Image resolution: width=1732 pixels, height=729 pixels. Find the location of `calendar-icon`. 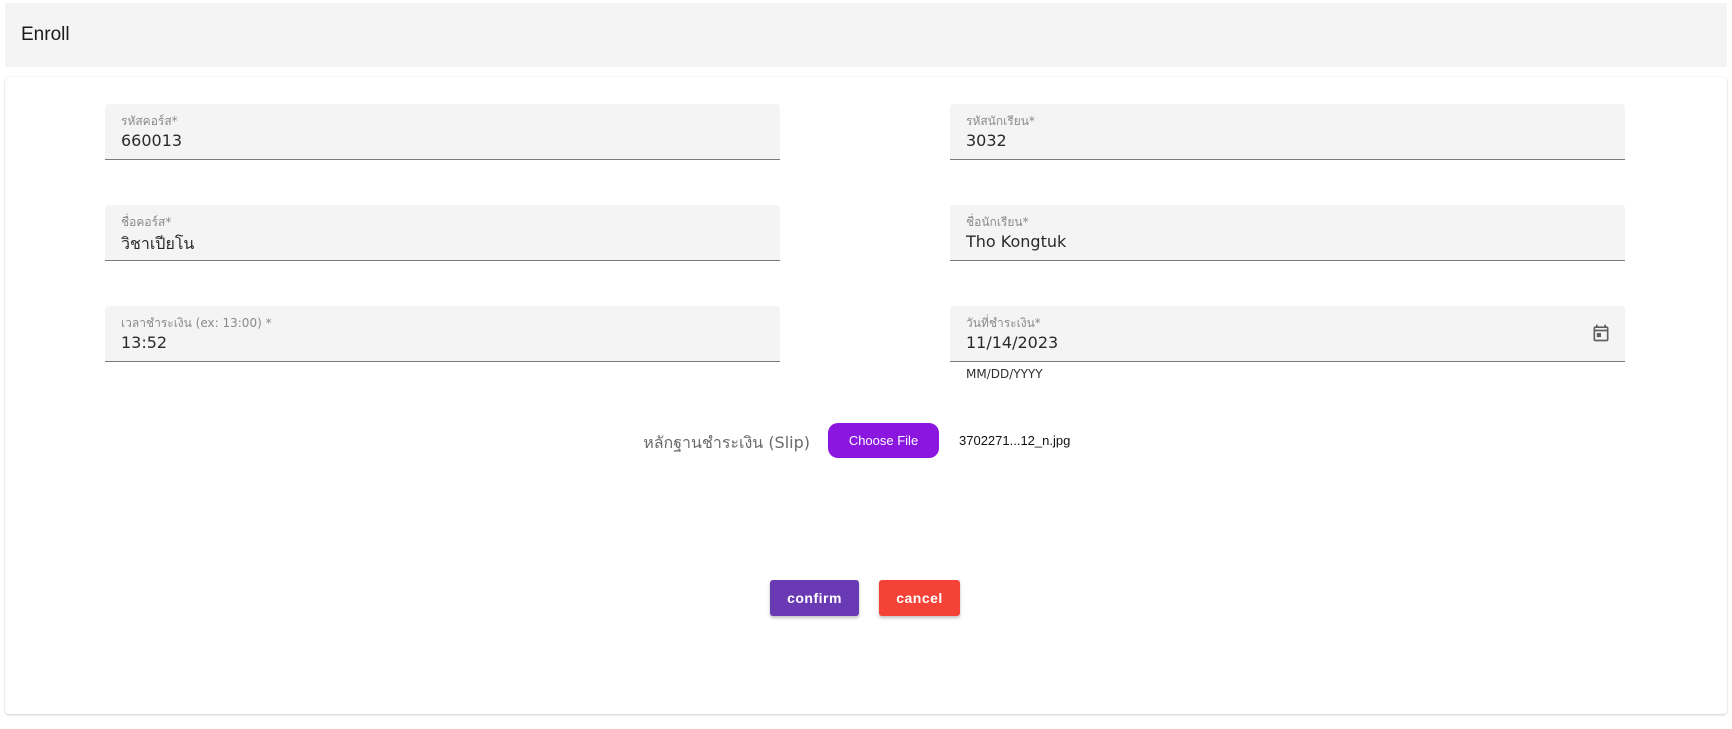

calendar-icon is located at coordinates (1601, 333).